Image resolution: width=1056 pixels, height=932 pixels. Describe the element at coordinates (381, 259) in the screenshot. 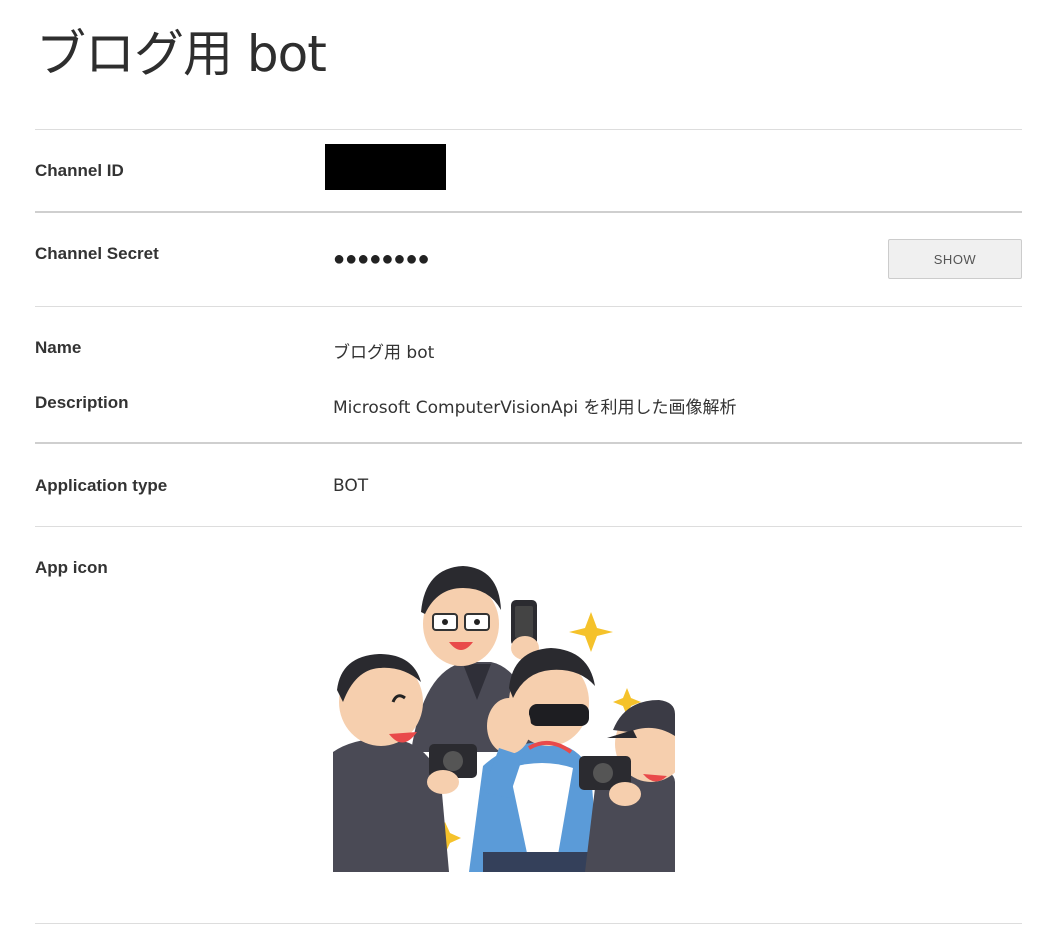

I see `channel-secret-masked-value: ●●●●●●●●` at that location.